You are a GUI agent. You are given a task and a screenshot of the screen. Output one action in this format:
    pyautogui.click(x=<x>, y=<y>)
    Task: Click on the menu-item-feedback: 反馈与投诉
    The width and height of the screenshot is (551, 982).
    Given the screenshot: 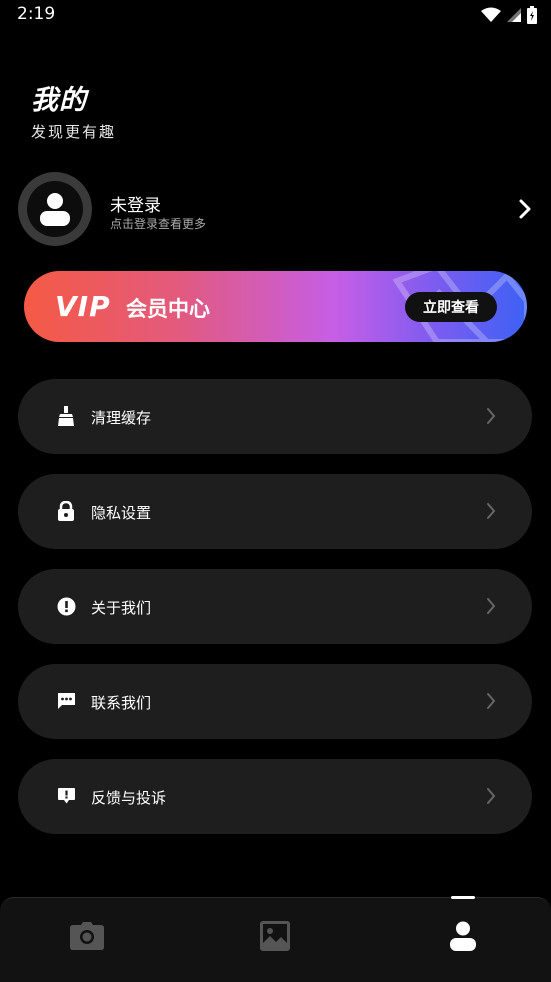 What is the action you would take?
    pyautogui.click(x=275, y=796)
    